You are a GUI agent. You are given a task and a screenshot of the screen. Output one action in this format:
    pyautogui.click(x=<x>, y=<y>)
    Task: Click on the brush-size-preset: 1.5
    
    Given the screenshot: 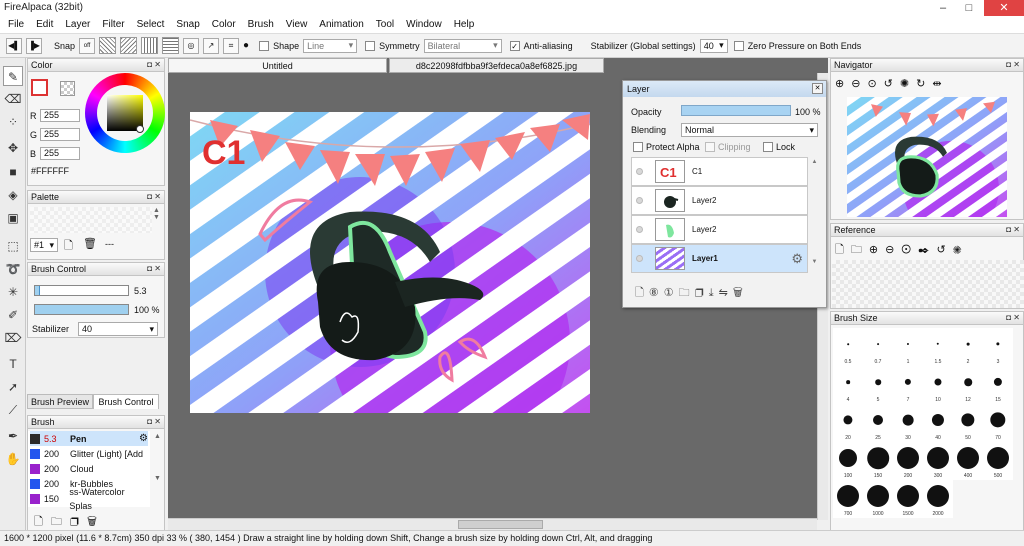 What is the action you would take?
    pyautogui.click(x=938, y=347)
    